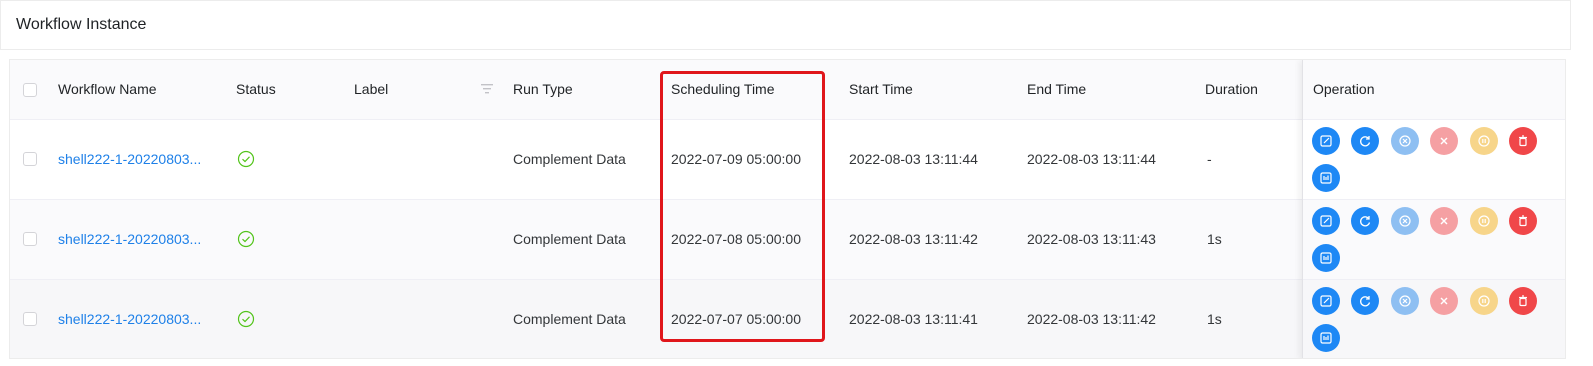  What do you see at coordinates (107, 89) in the screenshot?
I see `column-header-workflow-name: Workflow Name` at bounding box center [107, 89].